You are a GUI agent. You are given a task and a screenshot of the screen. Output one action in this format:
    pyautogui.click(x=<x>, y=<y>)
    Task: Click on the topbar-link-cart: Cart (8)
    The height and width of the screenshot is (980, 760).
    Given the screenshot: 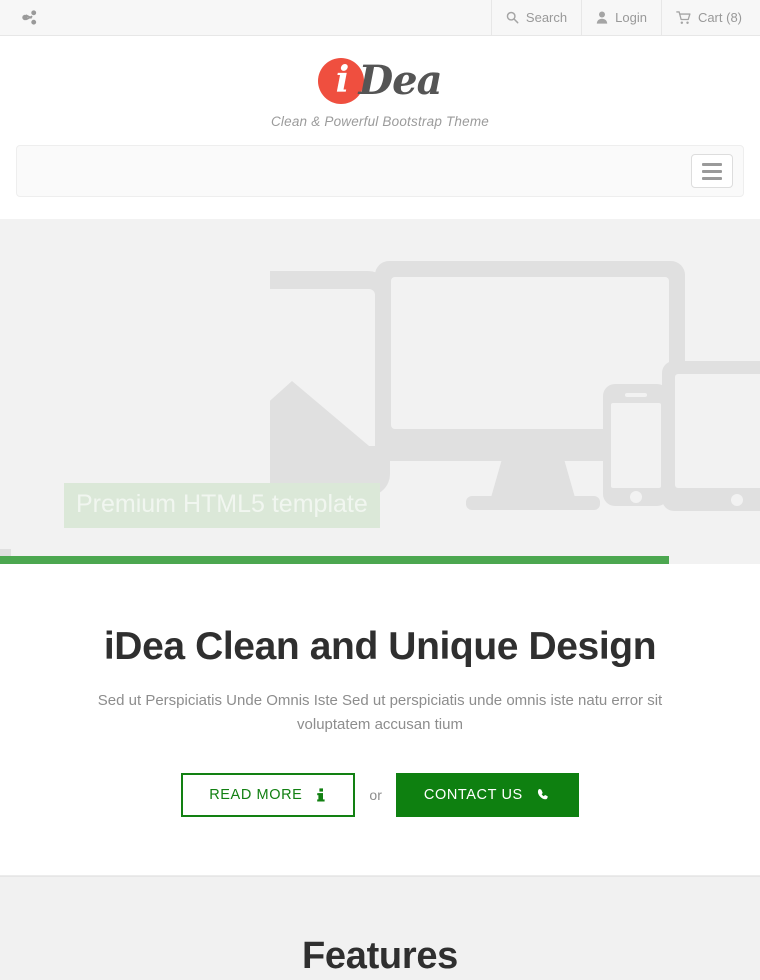 What is the action you would take?
    pyautogui.click(x=702, y=18)
    